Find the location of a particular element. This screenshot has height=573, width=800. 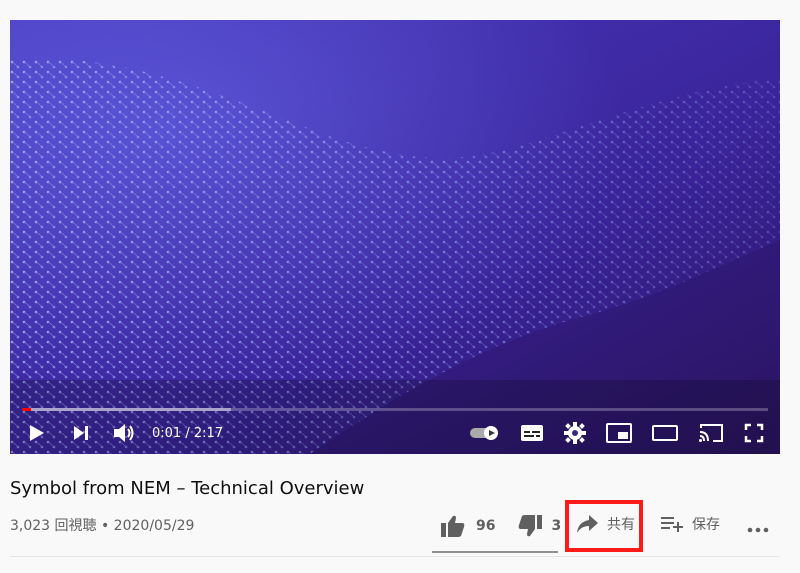

actions-bar: 96 3 is located at coordinates (496, 526).